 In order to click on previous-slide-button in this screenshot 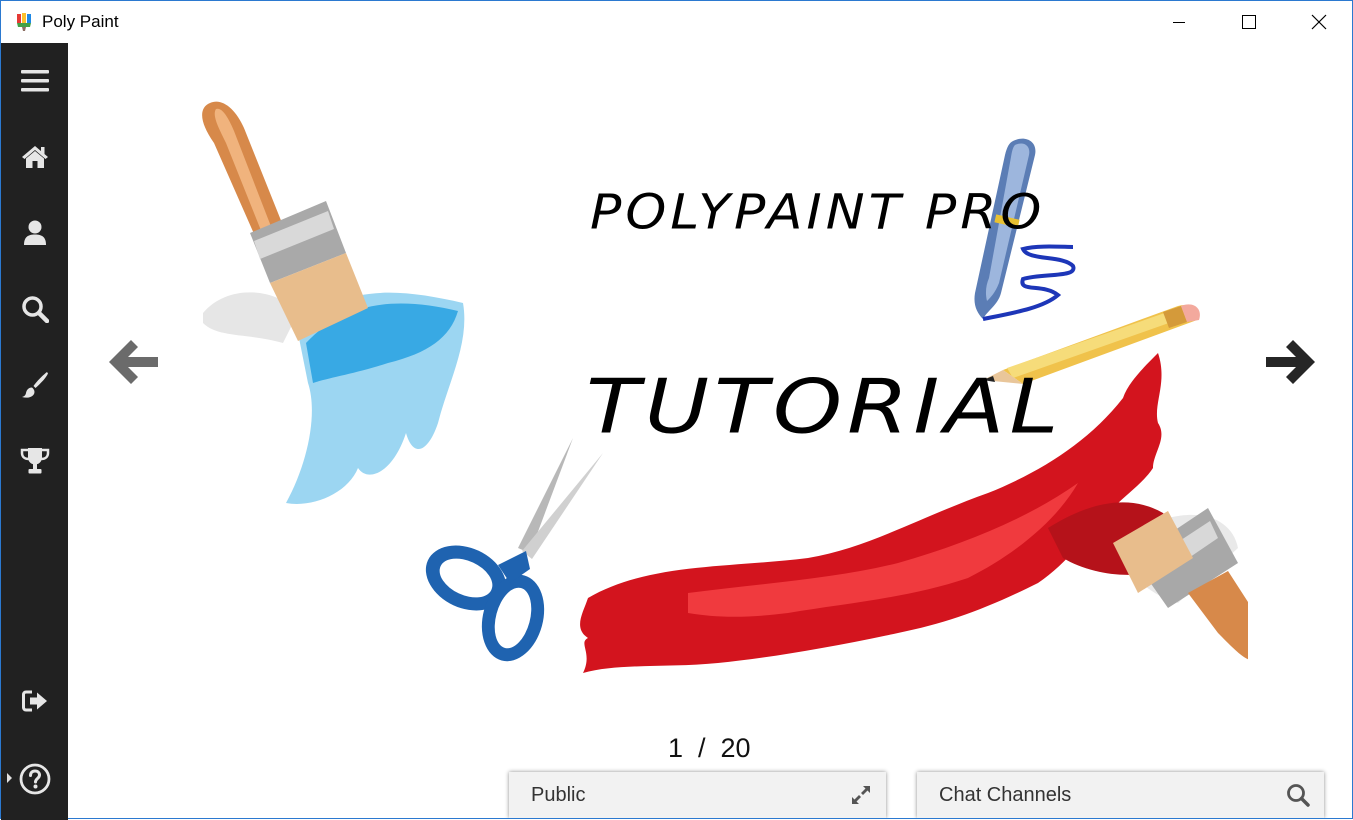, I will do `click(134, 362)`.